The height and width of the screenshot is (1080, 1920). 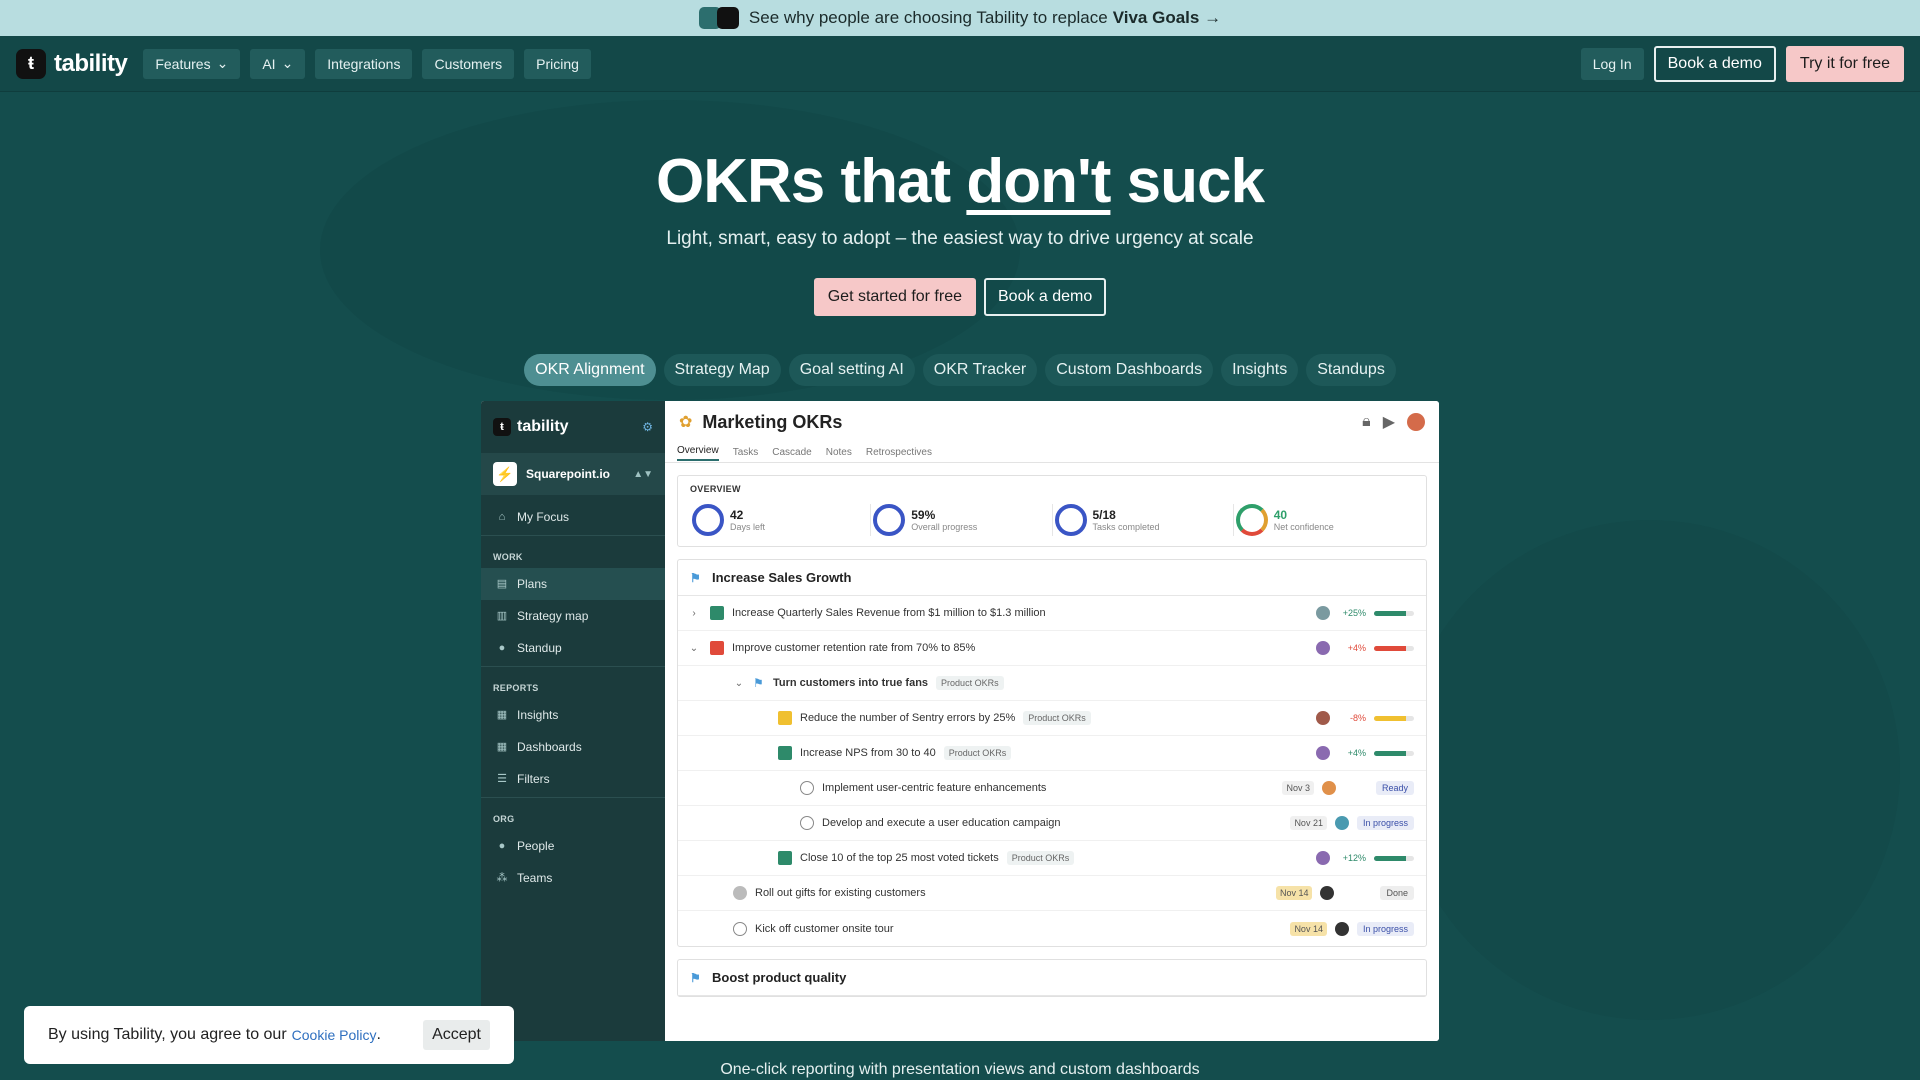 I want to click on tab-okr-alignment: OKR Alignment, so click(x=590, y=370).